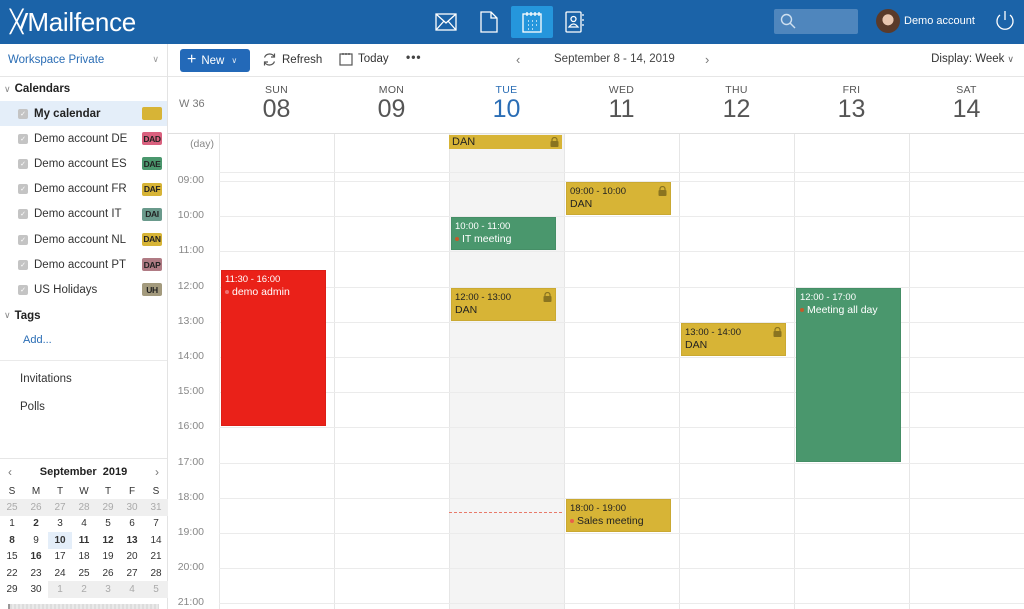 This screenshot has width=1024, height=609. I want to click on refresh-button: Refresh, so click(292, 59).